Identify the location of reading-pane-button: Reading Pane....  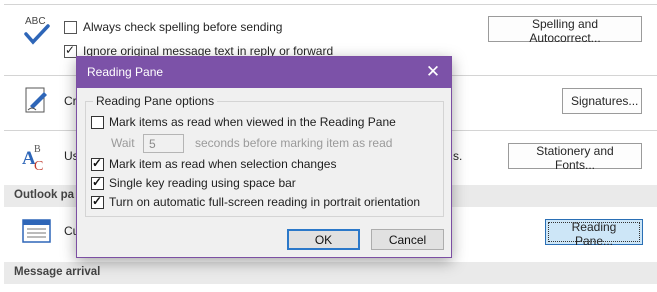
(594, 233).